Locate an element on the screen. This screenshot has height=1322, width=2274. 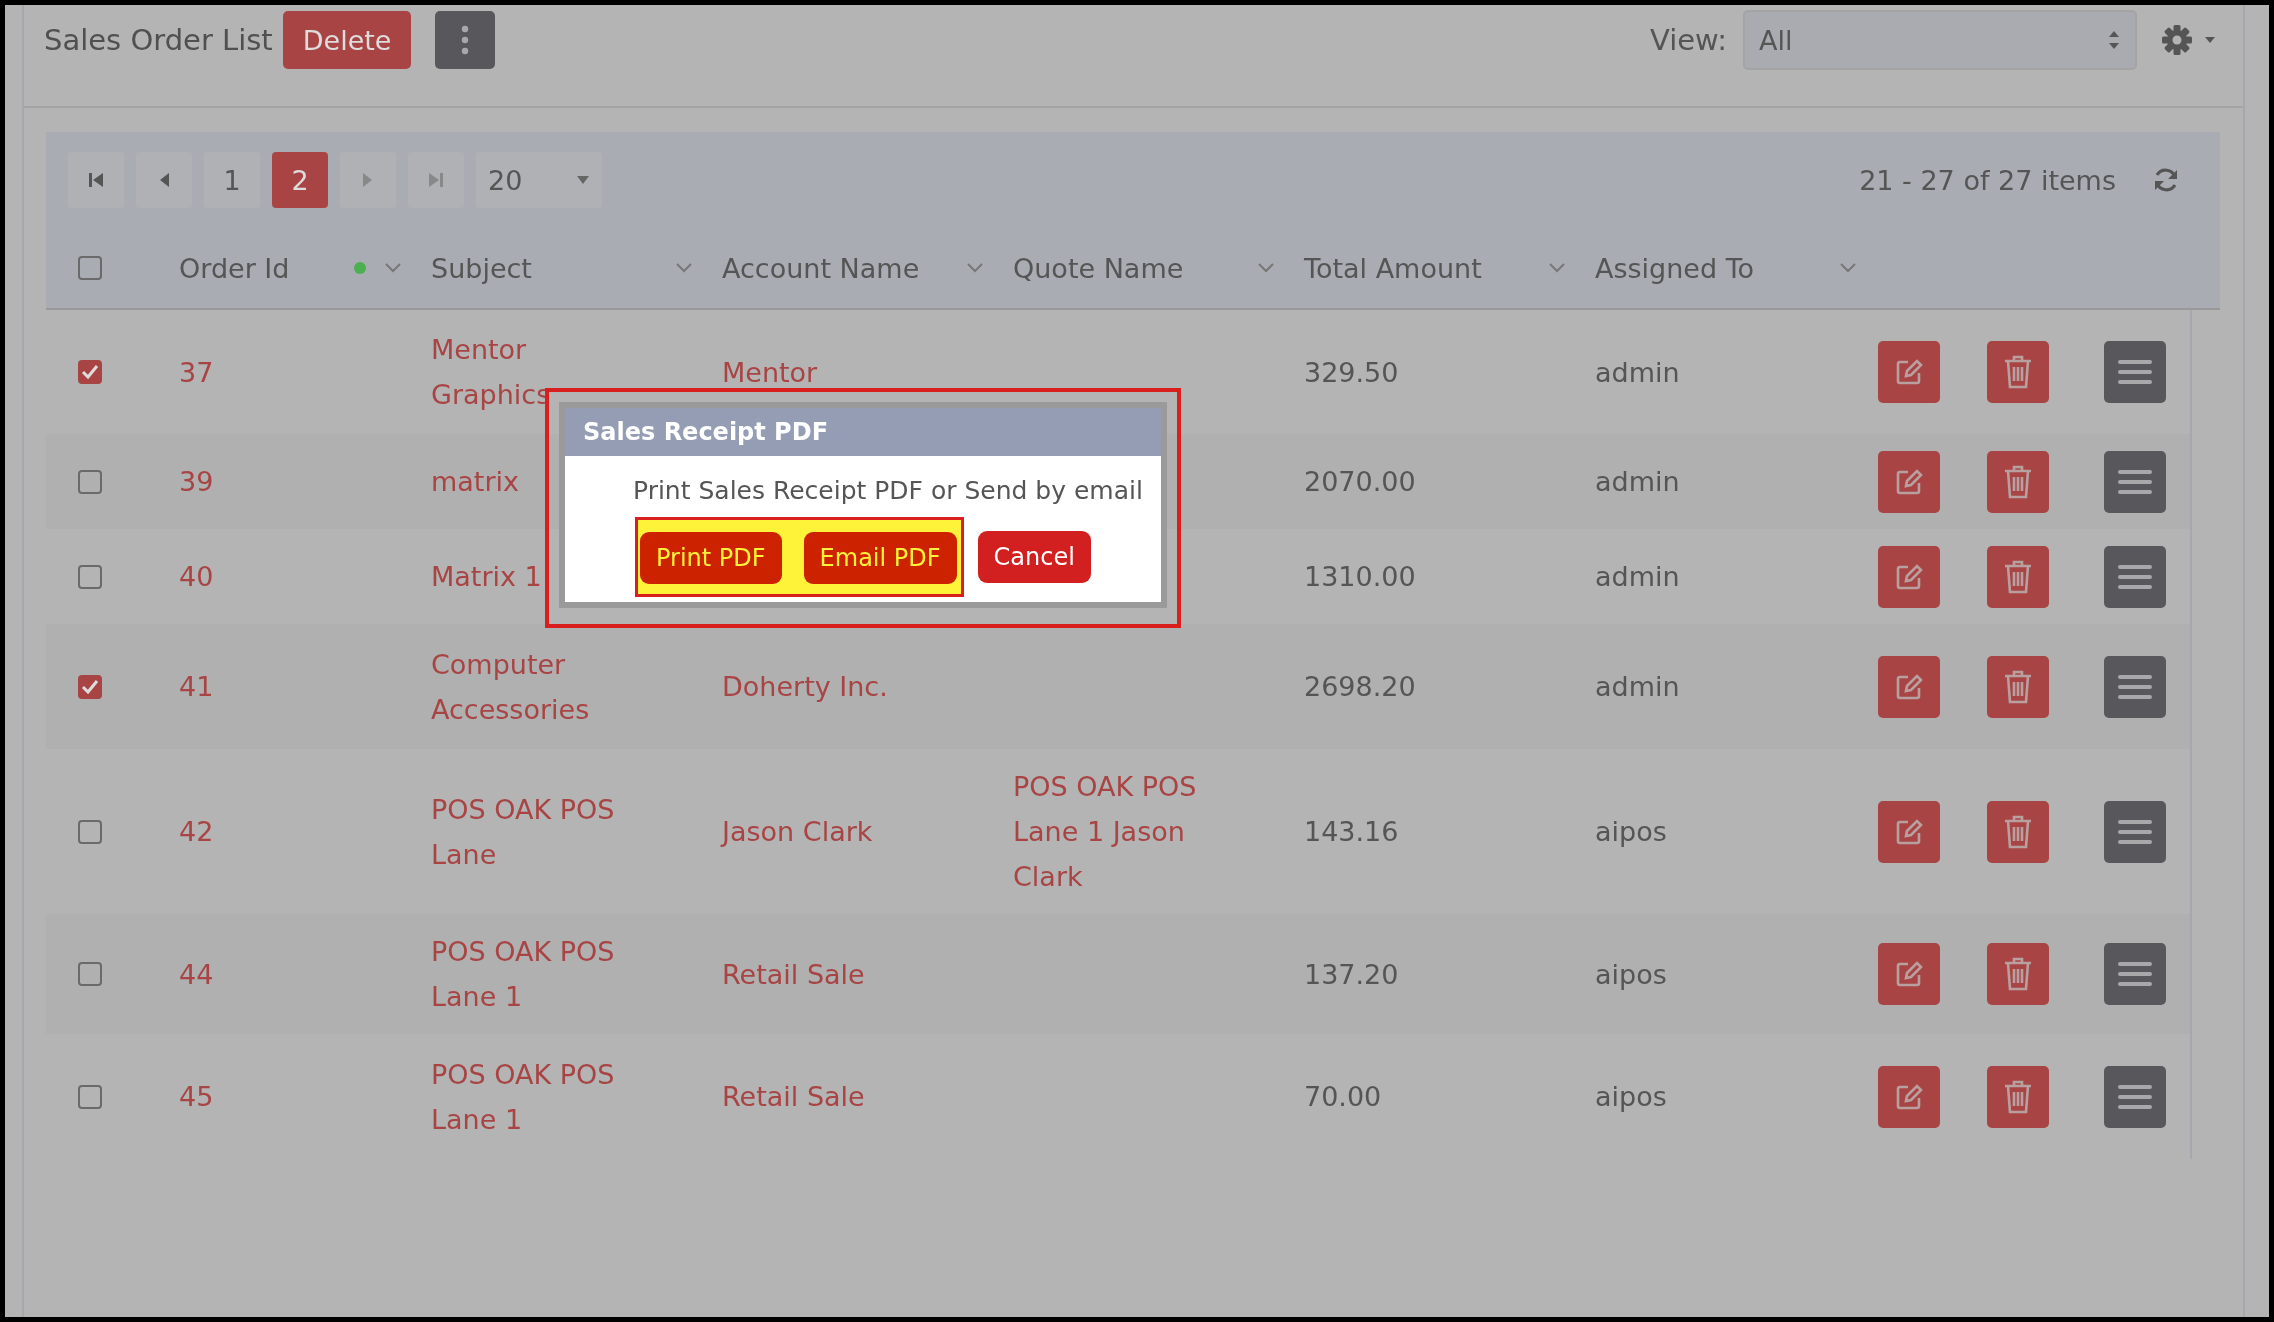
cancel-button: Cancel is located at coordinates (1034, 557).